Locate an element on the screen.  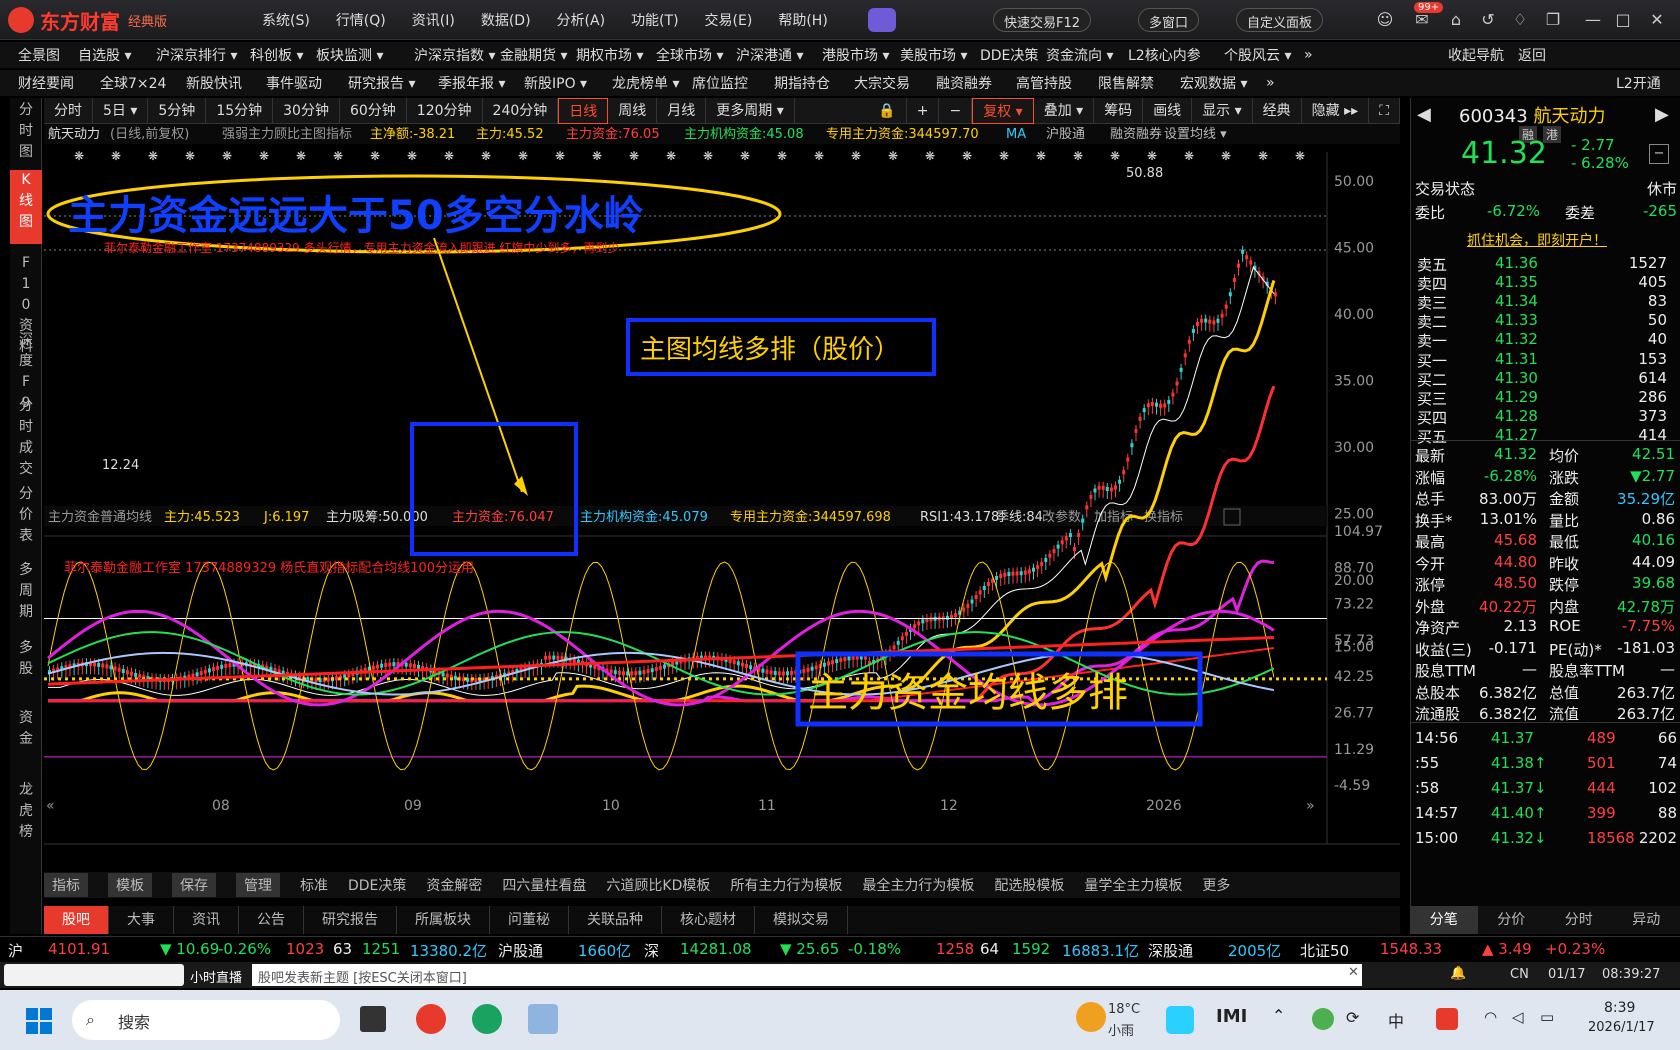
nav2-item-8: 席位监控 is located at coordinates (720, 83).